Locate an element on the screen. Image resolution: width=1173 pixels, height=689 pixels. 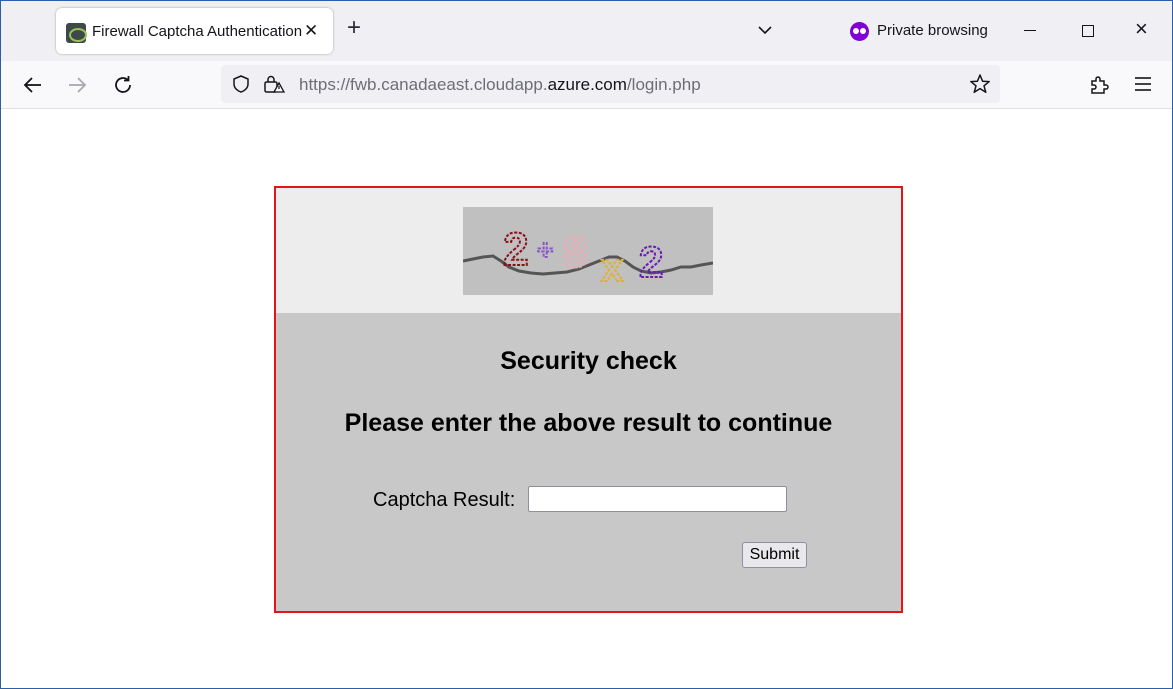
captcha-glyph-plus: + is located at coordinates (545, 249).